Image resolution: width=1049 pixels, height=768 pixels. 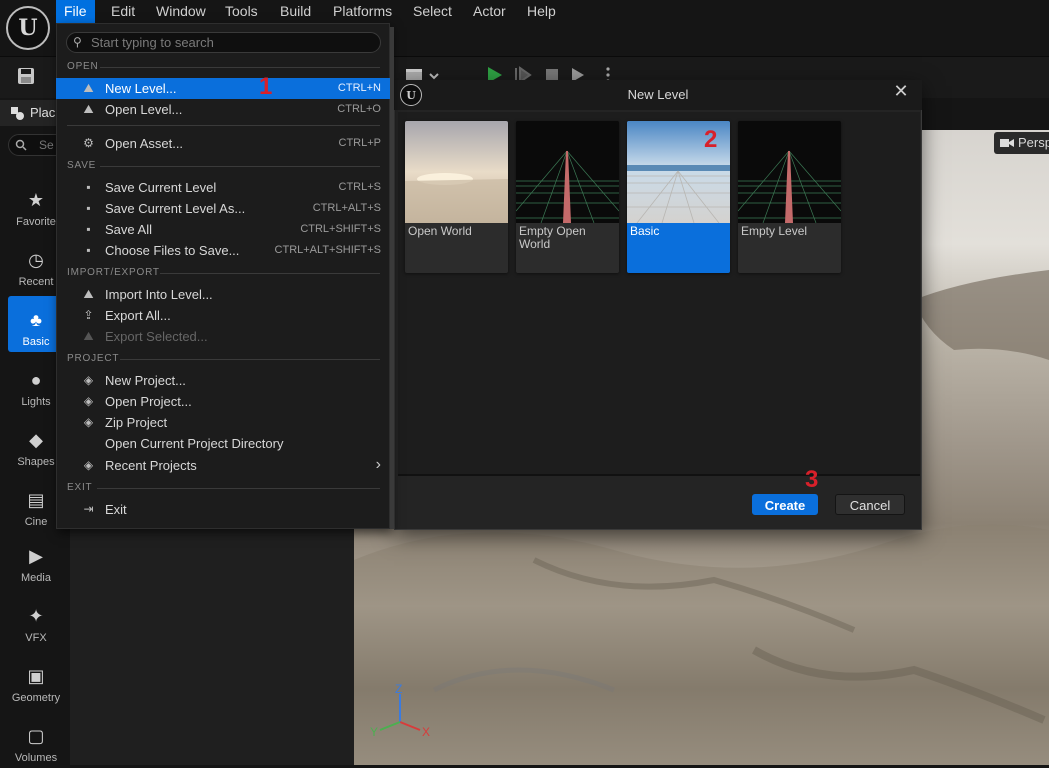 What do you see at coordinates (552, 237) in the screenshot?
I see `template-label: Empty Open World` at bounding box center [552, 237].